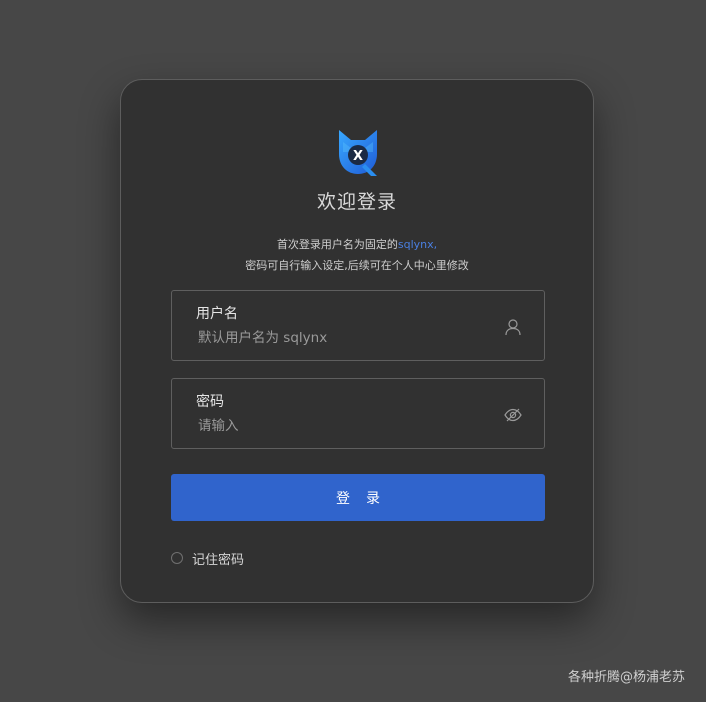 This screenshot has height=702, width=706. I want to click on remember-password-label: 记住密码, so click(218, 560).